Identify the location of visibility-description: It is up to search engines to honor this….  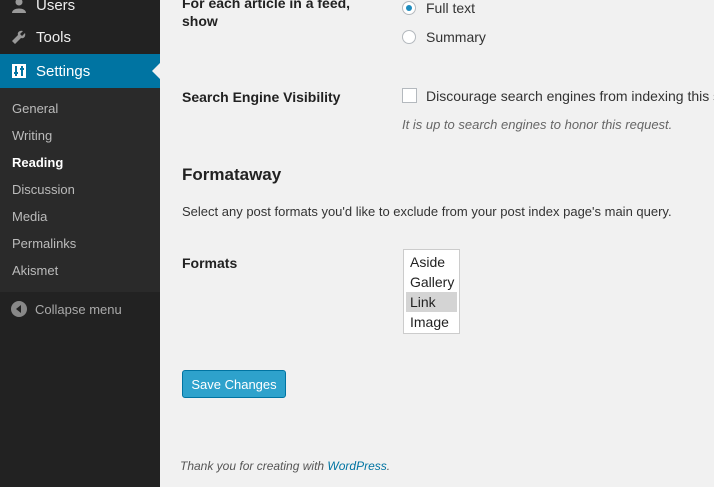
(537, 124).